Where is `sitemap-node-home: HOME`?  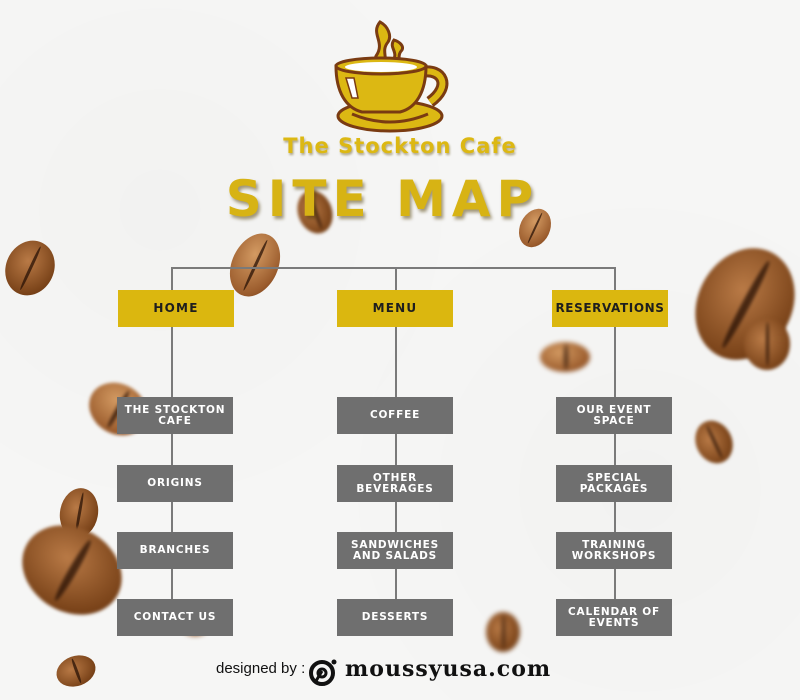 sitemap-node-home: HOME is located at coordinates (176, 308).